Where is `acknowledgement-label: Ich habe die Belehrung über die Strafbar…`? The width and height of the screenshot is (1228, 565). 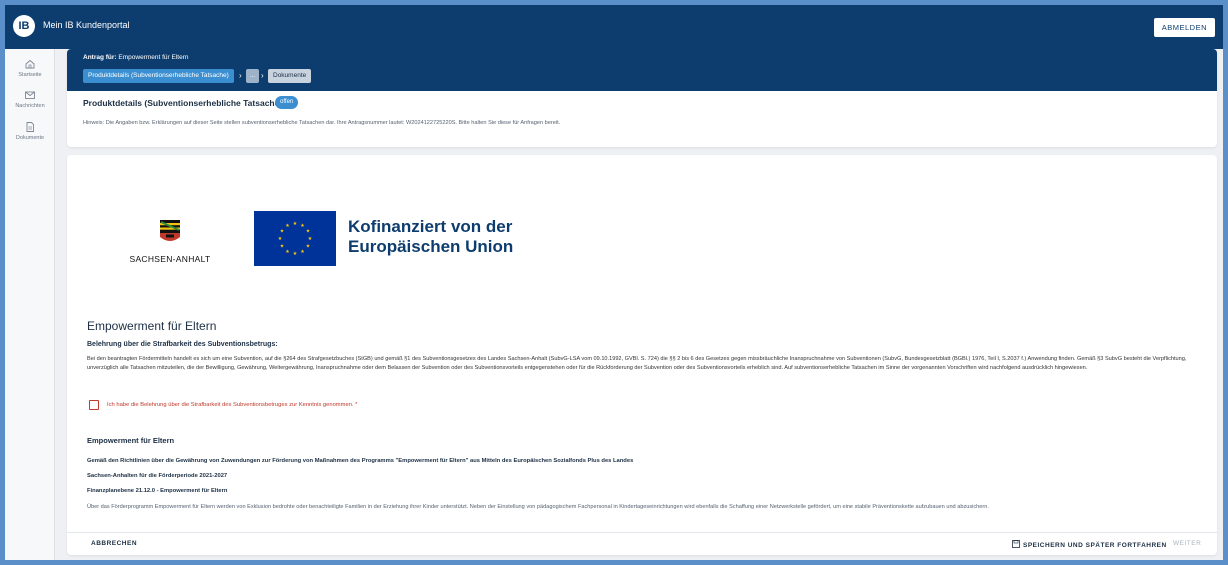
acknowledgement-label: Ich habe die Belehrung über die Strafbar… is located at coordinates (232, 405).